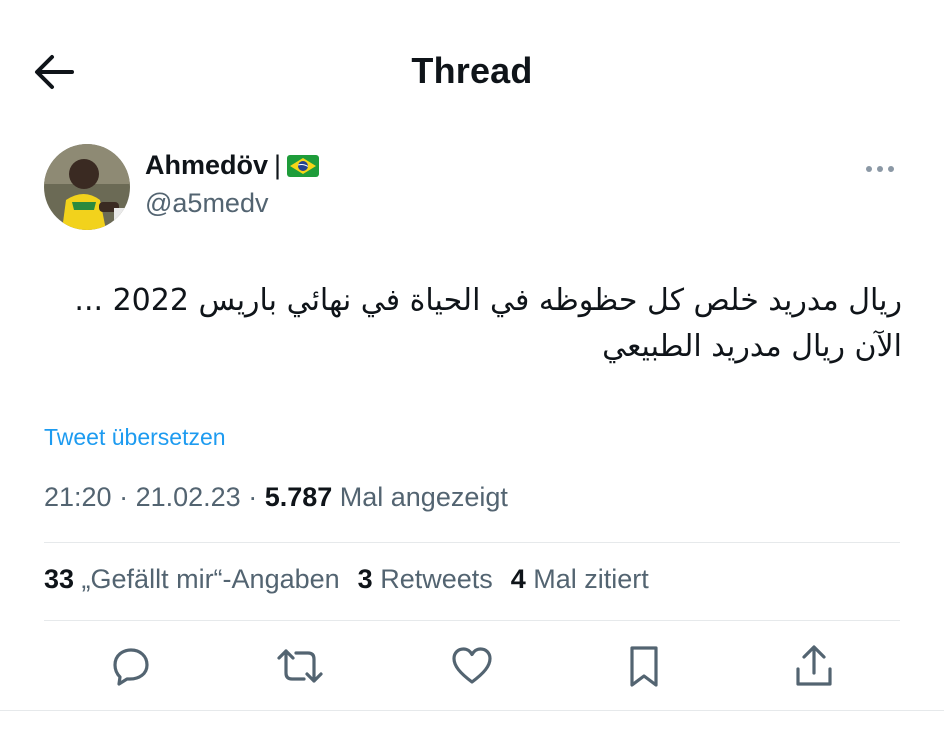  I want to click on bookmark-button, so click(644, 666).